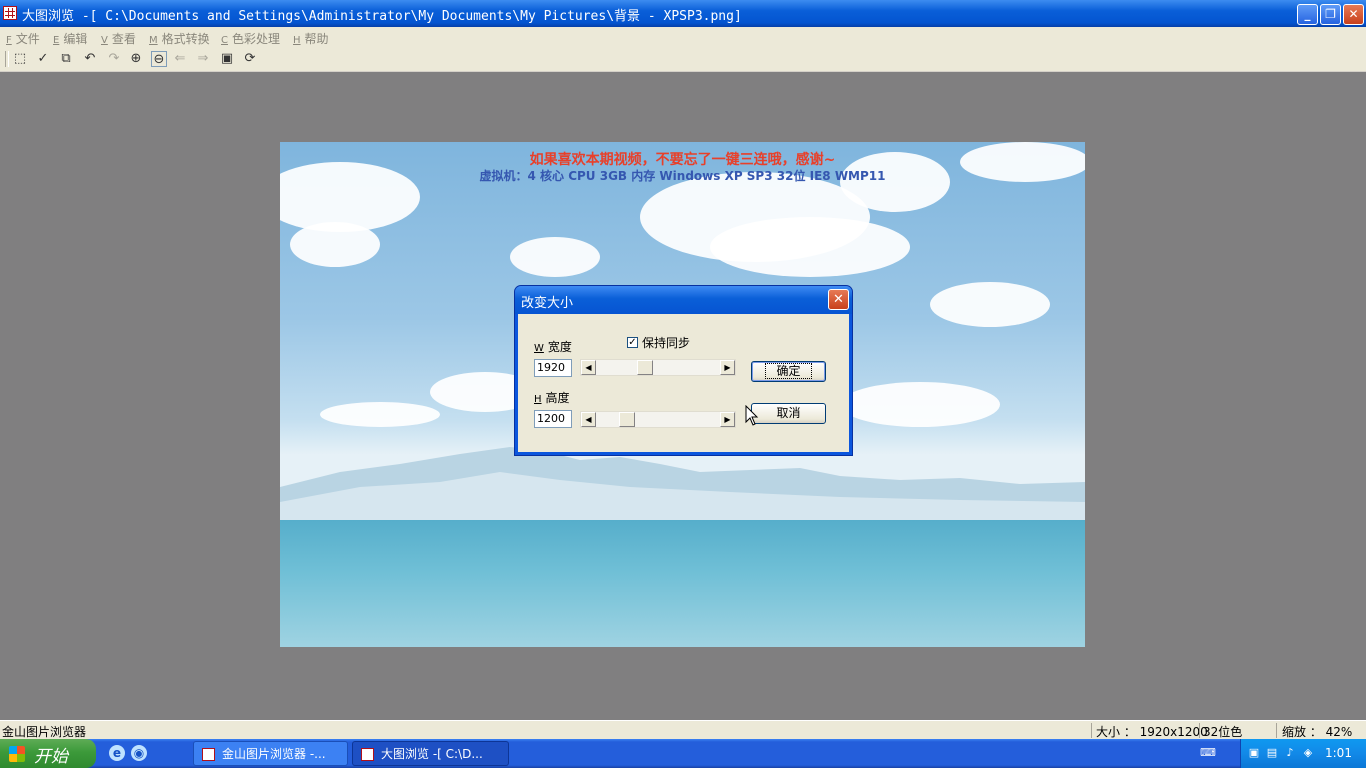  What do you see at coordinates (159, 59) in the screenshot?
I see `zoom-out-icon: ⊖` at bounding box center [159, 59].